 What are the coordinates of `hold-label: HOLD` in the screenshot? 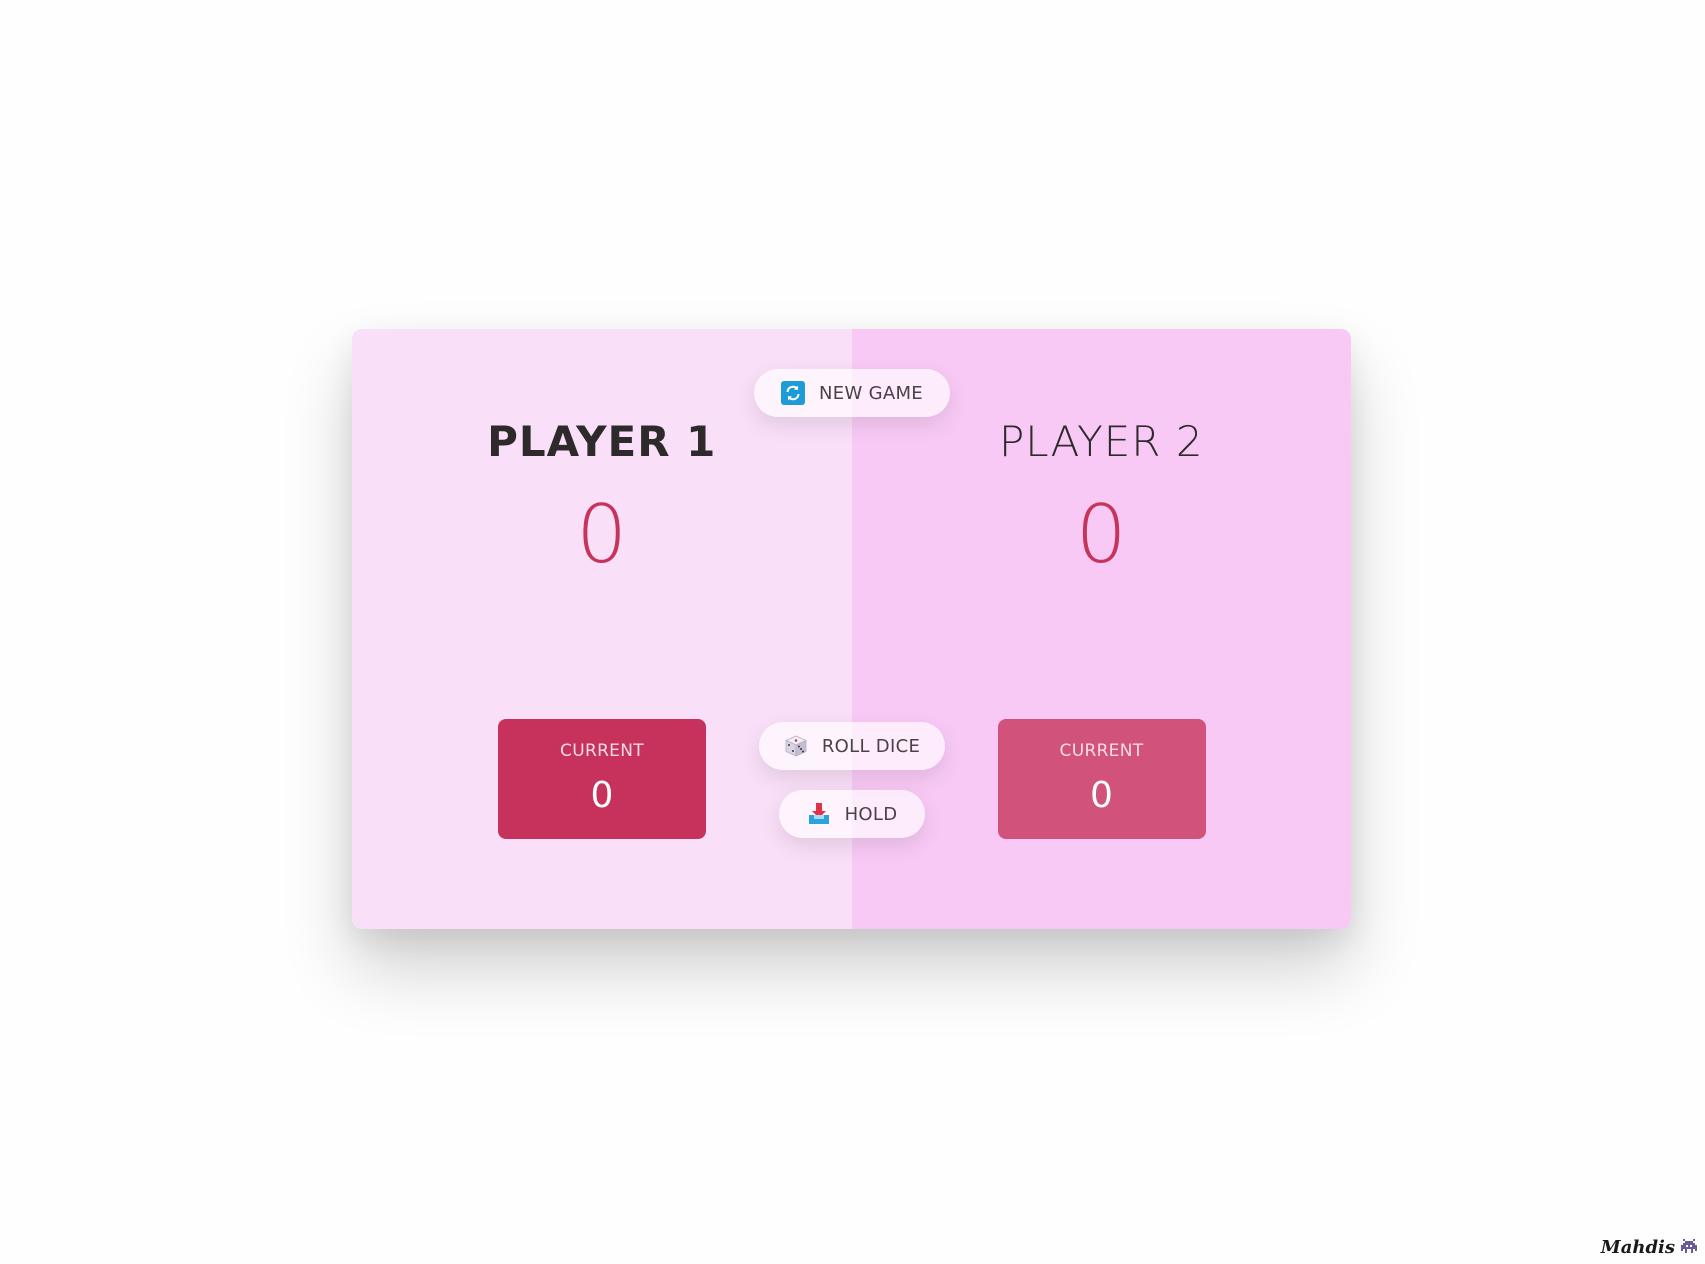 It's located at (871, 814).